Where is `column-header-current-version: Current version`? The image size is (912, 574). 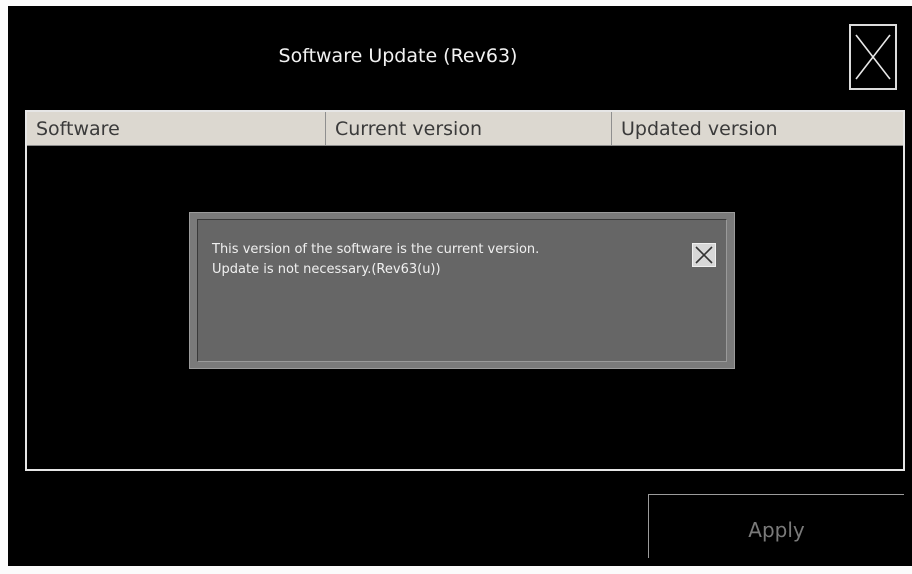 column-header-current-version: Current version is located at coordinates (469, 128).